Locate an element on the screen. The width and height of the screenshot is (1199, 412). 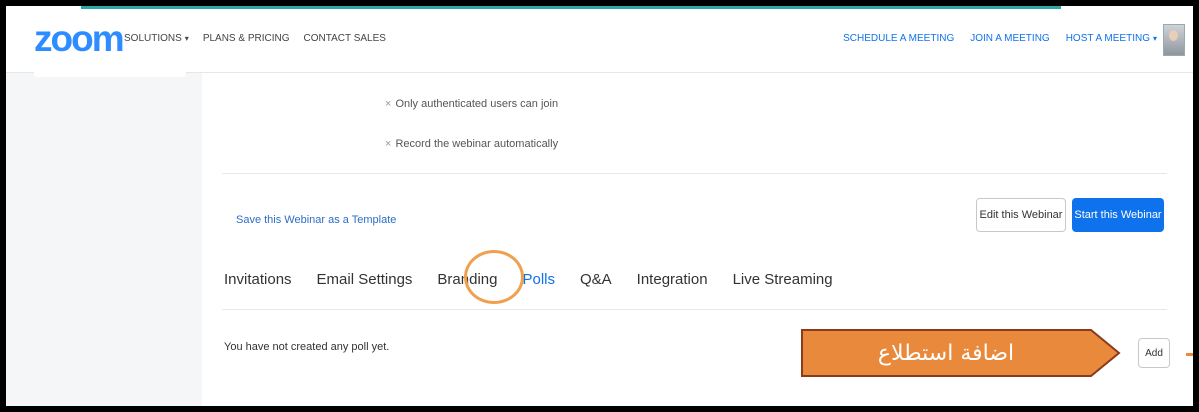
tab-integration: Integration is located at coordinates (672, 279).